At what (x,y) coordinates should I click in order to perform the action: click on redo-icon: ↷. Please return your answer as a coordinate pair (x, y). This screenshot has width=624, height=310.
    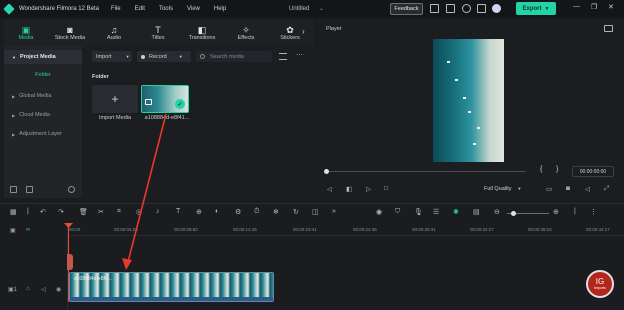
    Looking at the image, I should click on (61, 212).